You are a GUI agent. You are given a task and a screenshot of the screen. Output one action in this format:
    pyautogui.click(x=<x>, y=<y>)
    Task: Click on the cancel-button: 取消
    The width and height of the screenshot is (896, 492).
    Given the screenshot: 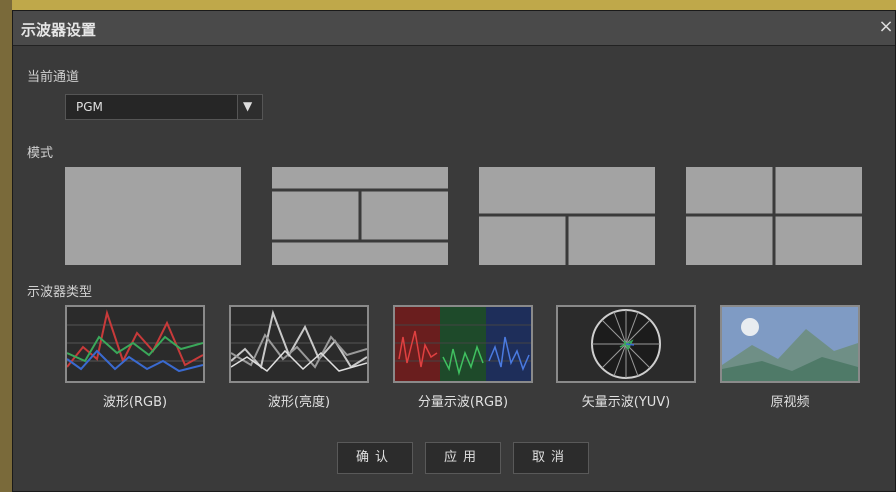 What is the action you would take?
    pyautogui.click(x=551, y=458)
    